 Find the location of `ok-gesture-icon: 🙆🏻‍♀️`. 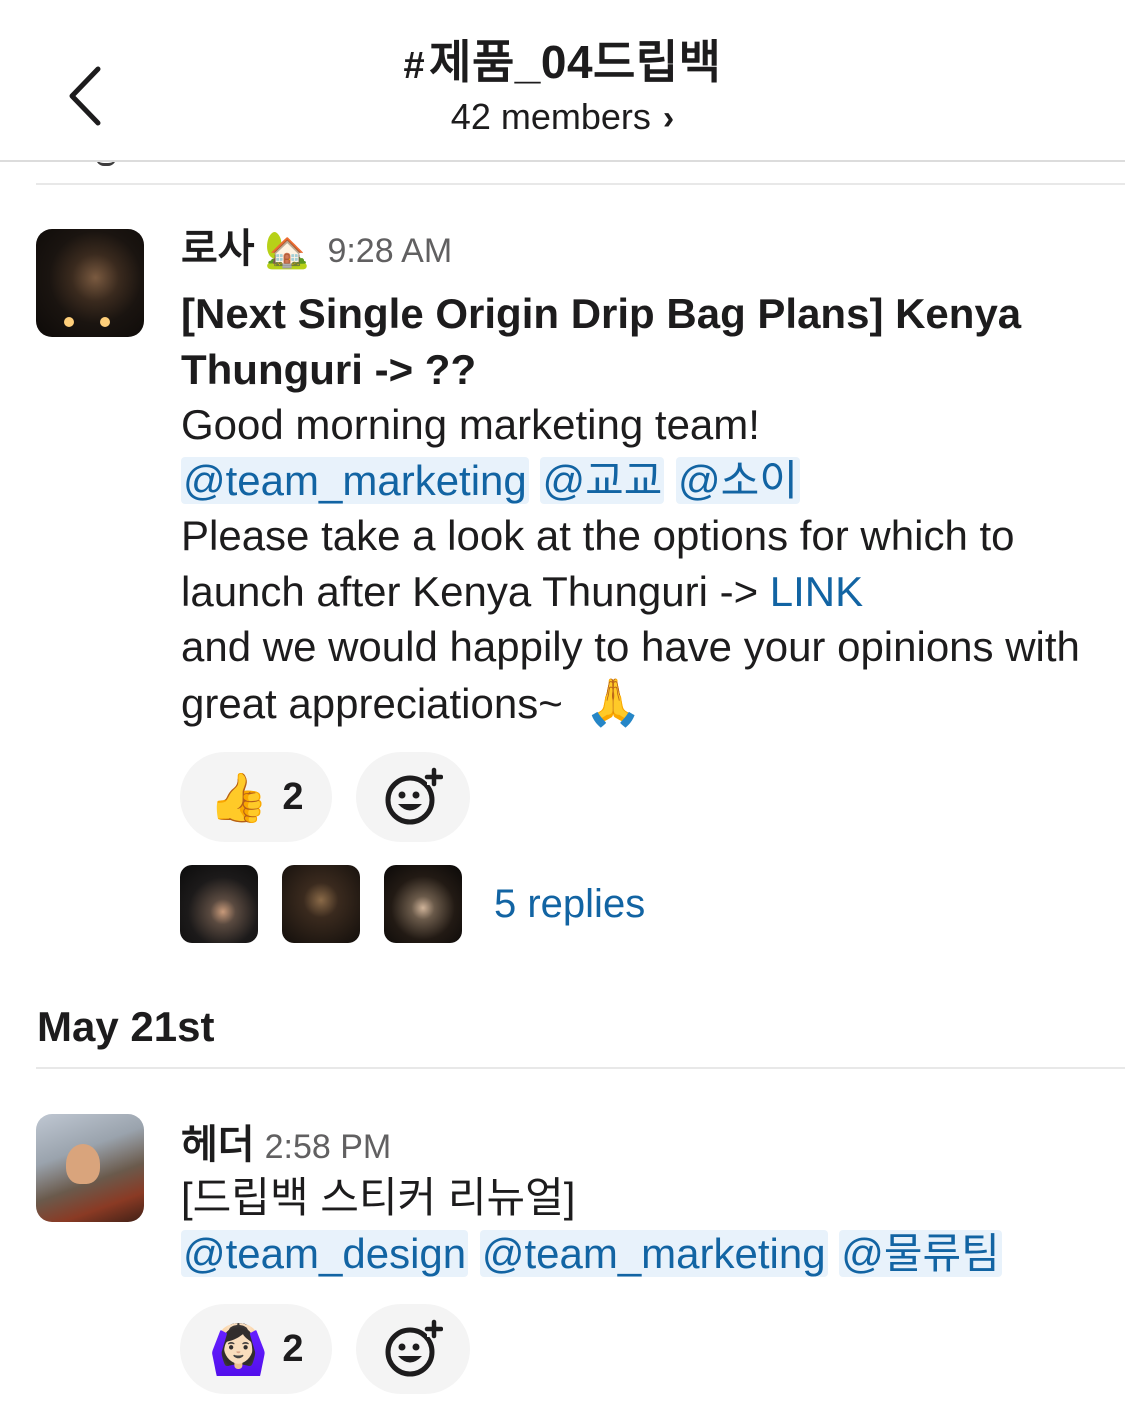

ok-gesture-icon: 🙆🏻‍♀️ is located at coordinates (238, 1350).